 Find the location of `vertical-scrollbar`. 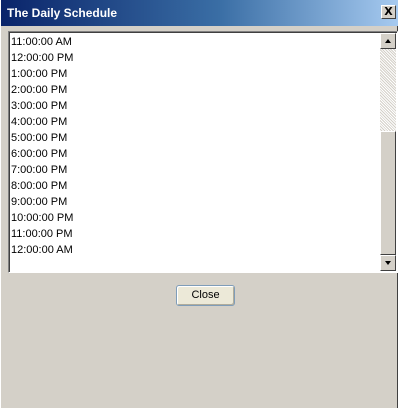

vertical-scrollbar is located at coordinates (388, 152).